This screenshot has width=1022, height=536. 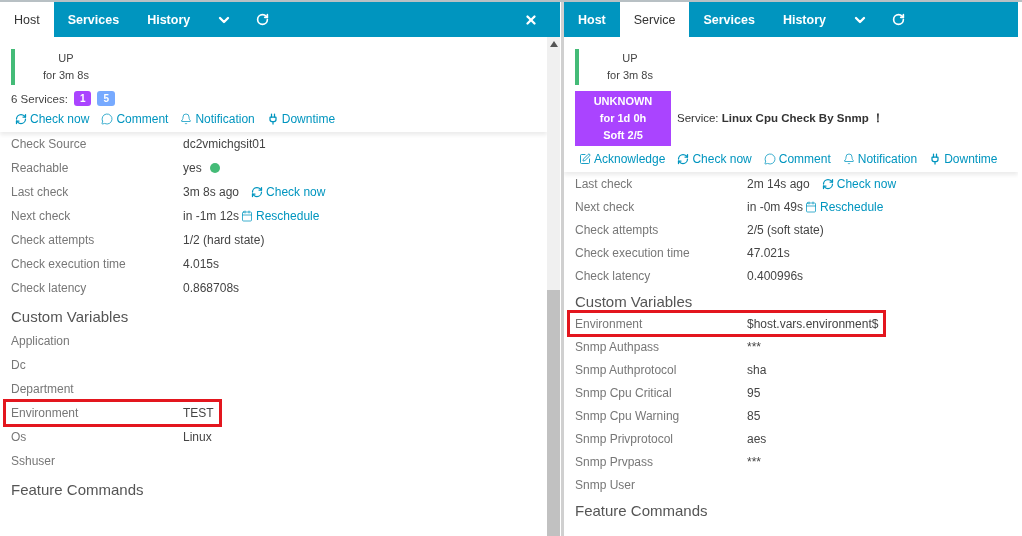 What do you see at coordinates (224, 144) in the screenshot?
I see `field-value: dc2vmichgsit01` at bounding box center [224, 144].